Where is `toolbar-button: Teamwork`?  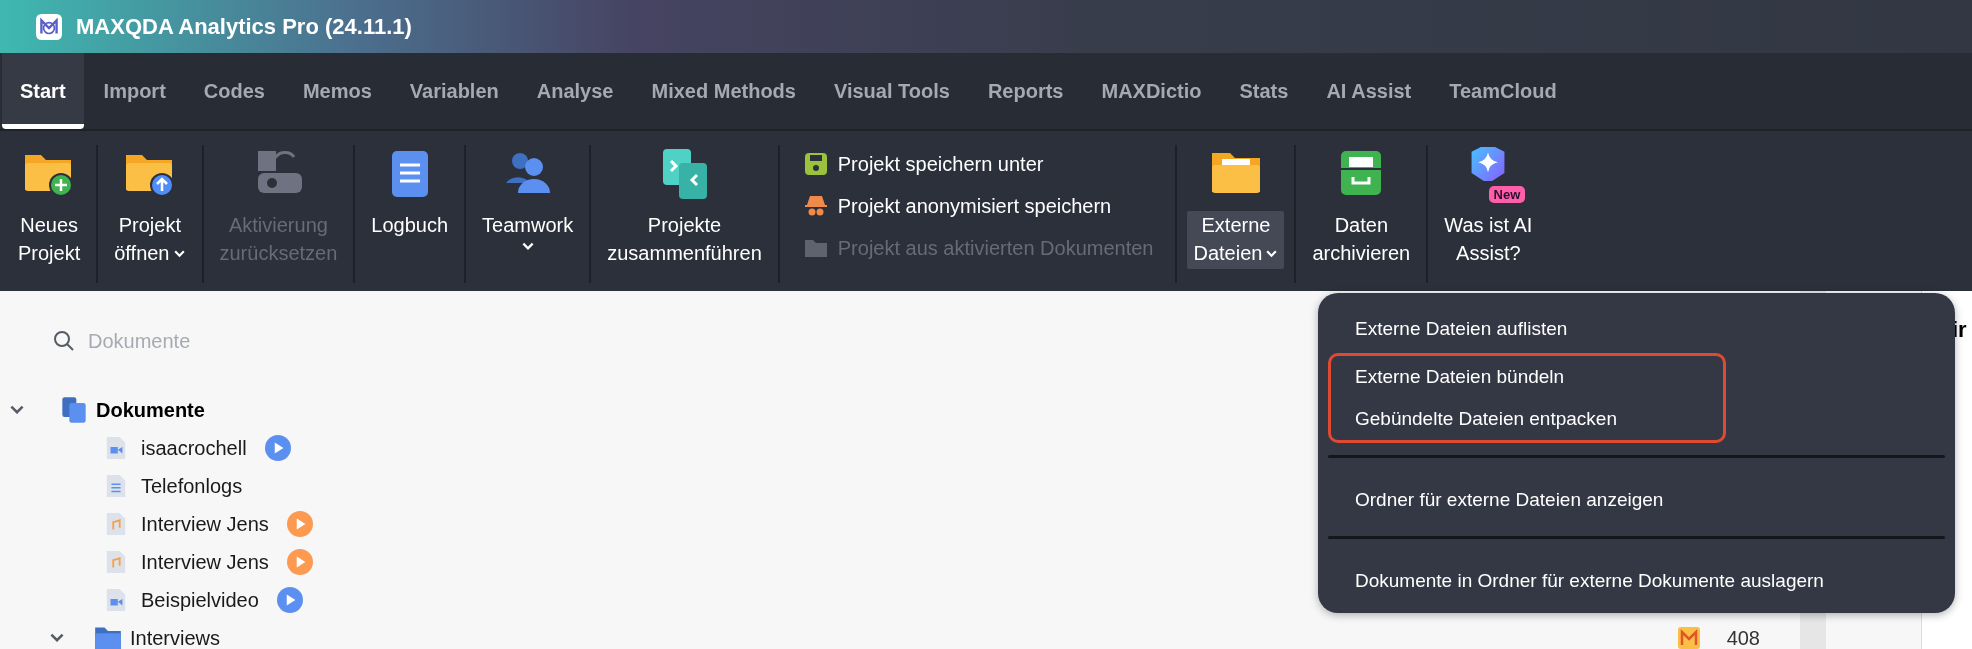 toolbar-button: Teamwork is located at coordinates (528, 233).